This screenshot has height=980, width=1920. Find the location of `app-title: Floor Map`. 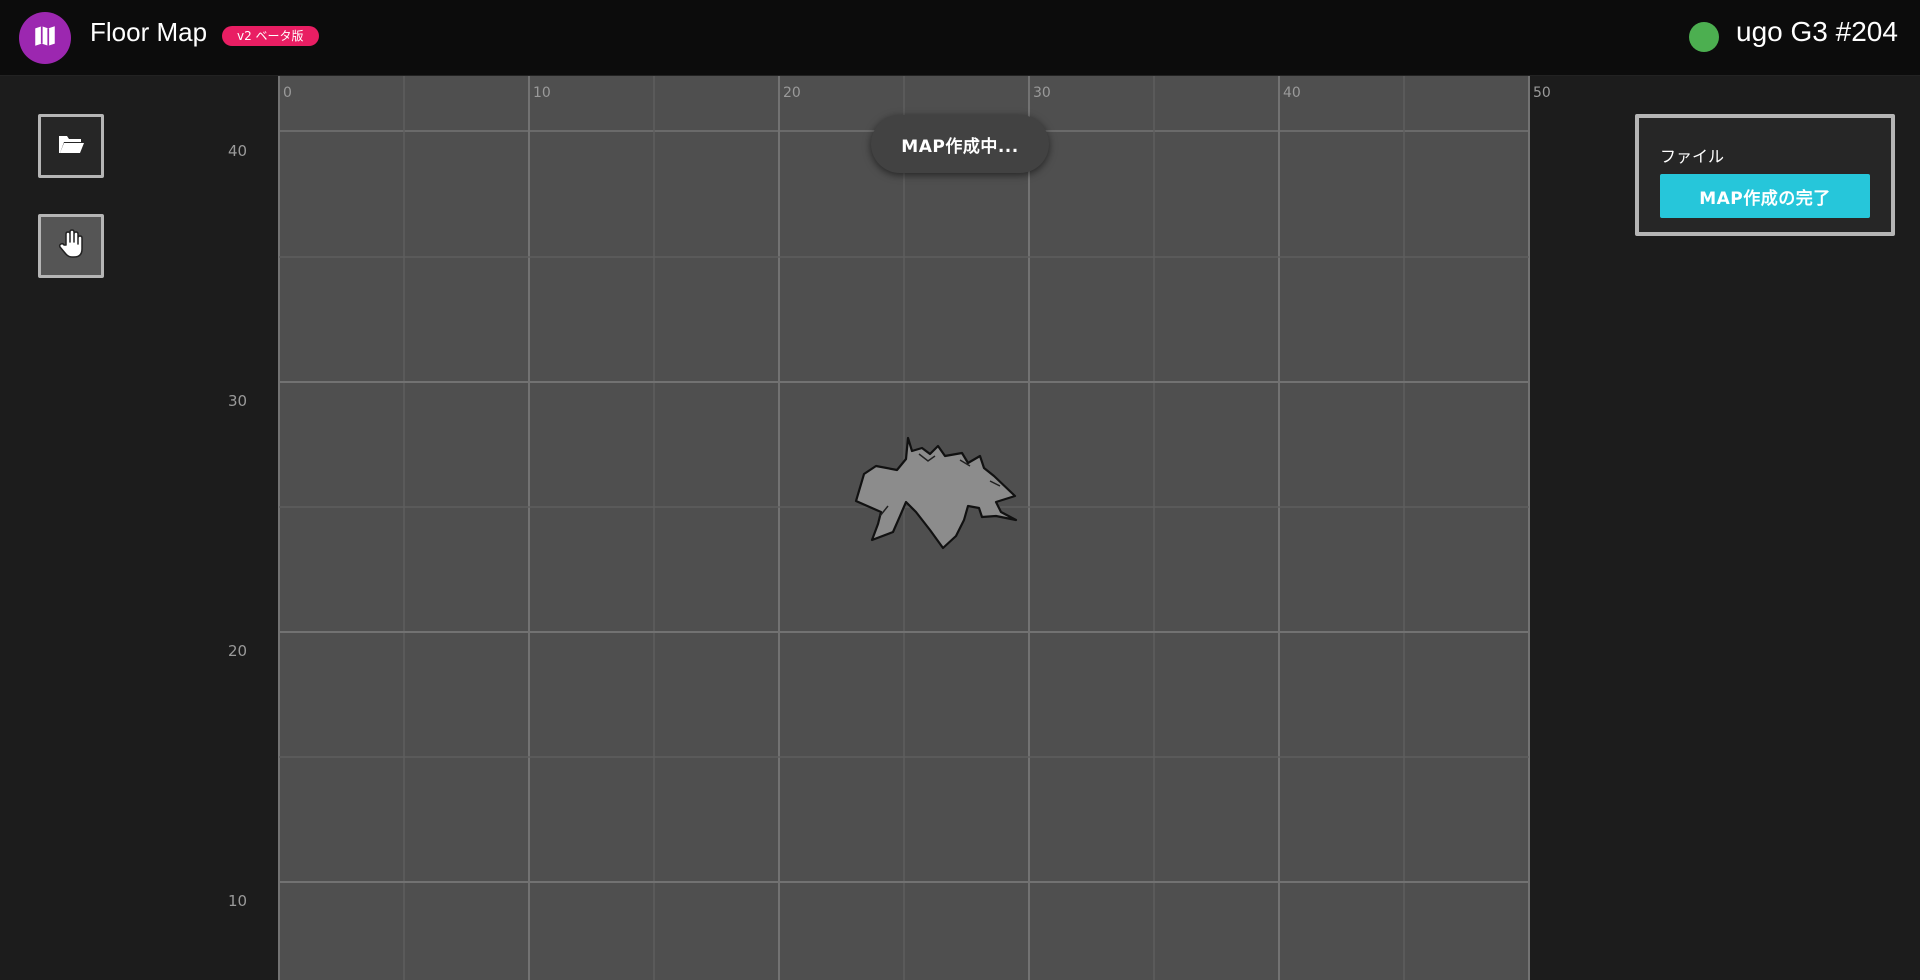

app-title: Floor Map is located at coordinates (149, 32).